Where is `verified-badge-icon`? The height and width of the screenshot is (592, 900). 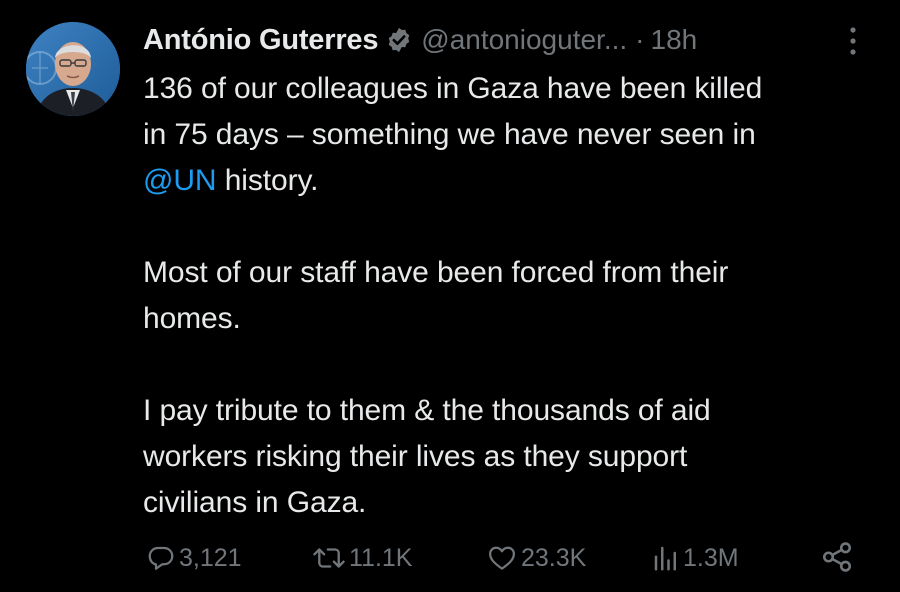
verified-badge-icon is located at coordinates (399, 40).